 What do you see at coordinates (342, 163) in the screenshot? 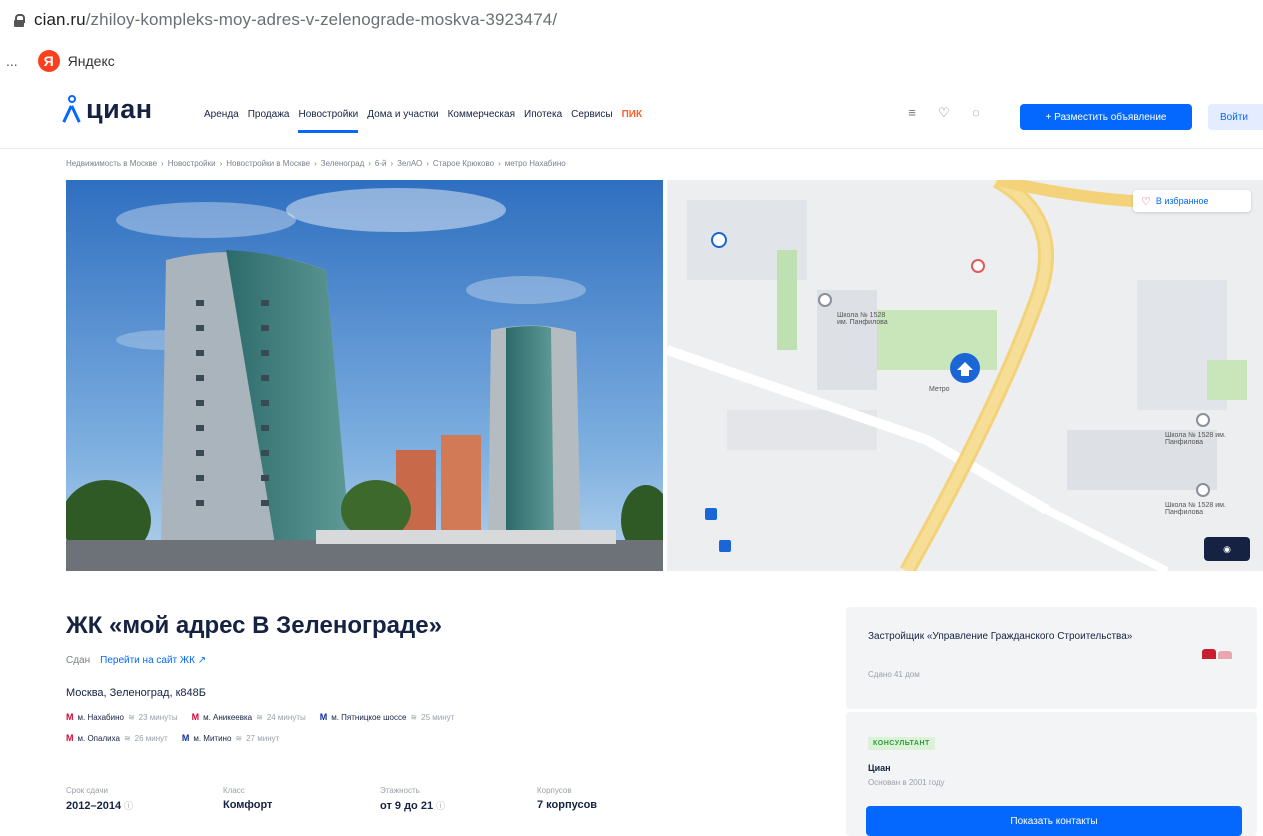
I see `breadcrumb-item: Зеленоград` at bounding box center [342, 163].